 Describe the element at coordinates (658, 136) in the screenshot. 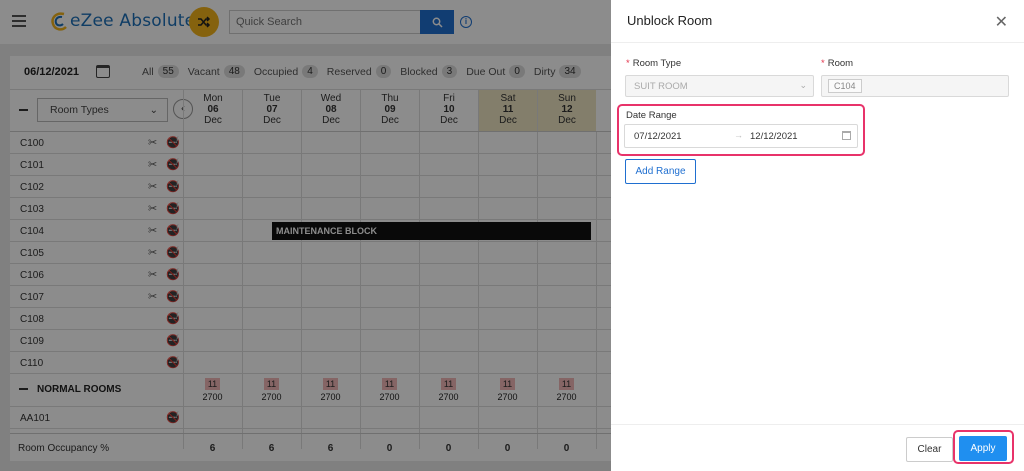

I see `date-from: 07/12/2021` at that location.